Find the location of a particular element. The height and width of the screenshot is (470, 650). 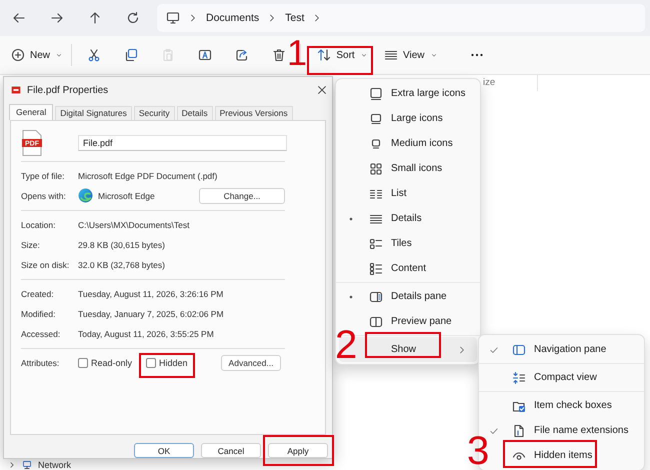

tab: Digital Signatures is located at coordinates (93, 113).